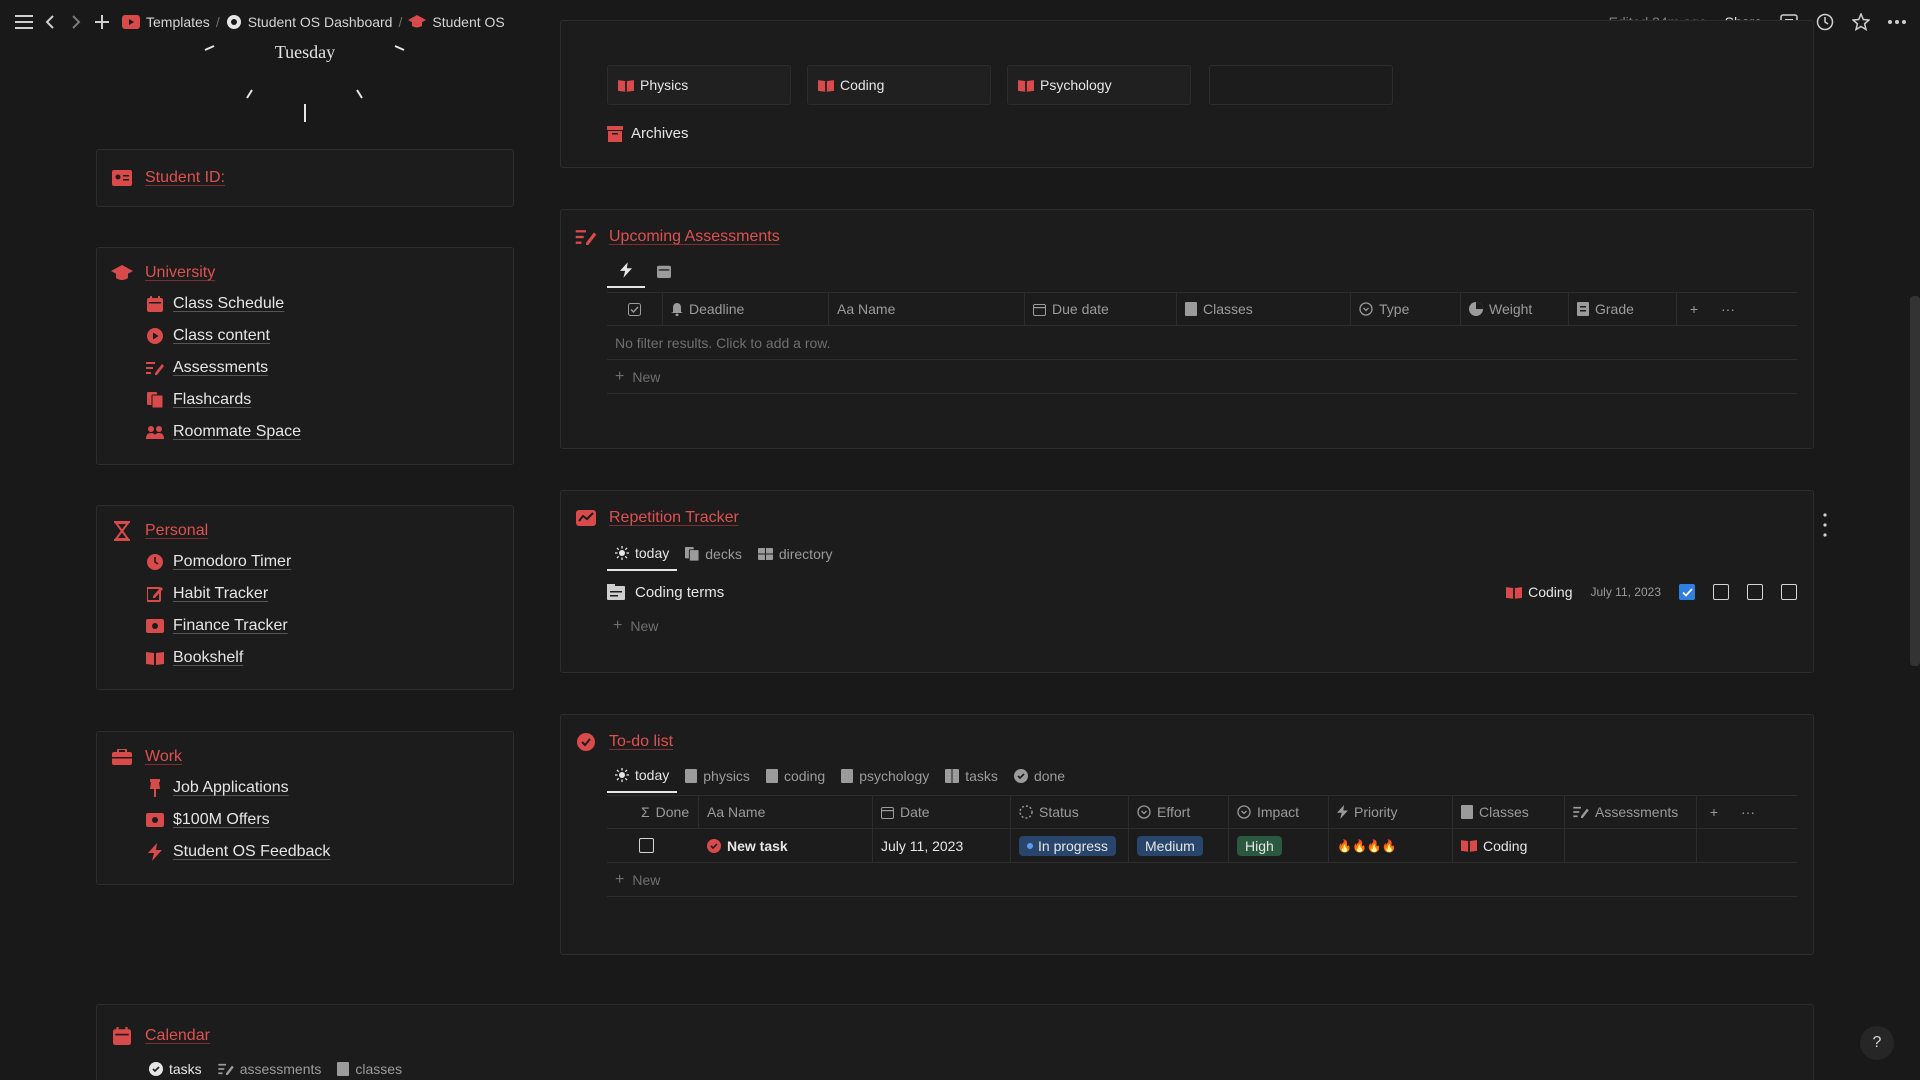 The image size is (1920, 1080). Describe the element at coordinates (24, 22) in the screenshot. I see `menu-icon` at that location.